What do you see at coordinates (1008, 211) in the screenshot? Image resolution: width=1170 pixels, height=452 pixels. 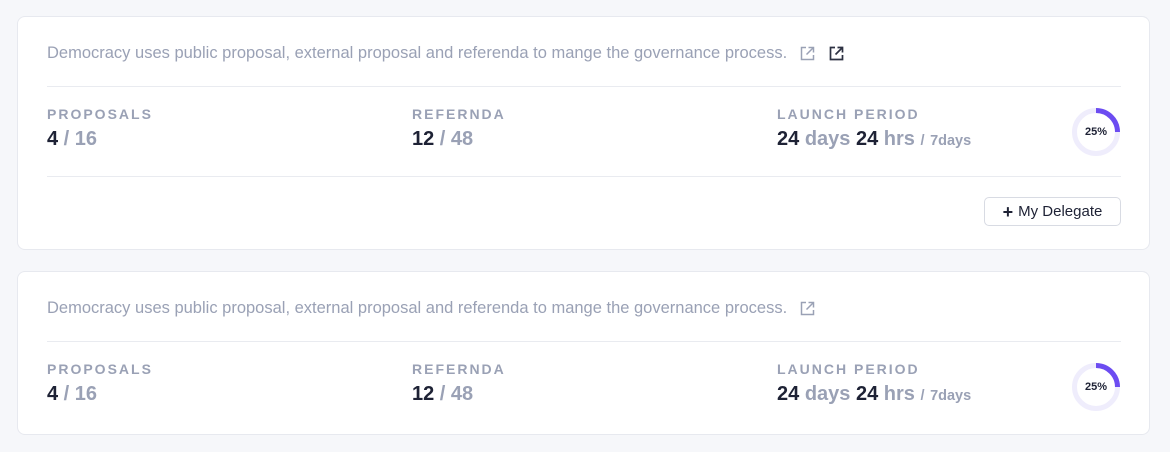 I see `plus-icon: +` at bounding box center [1008, 211].